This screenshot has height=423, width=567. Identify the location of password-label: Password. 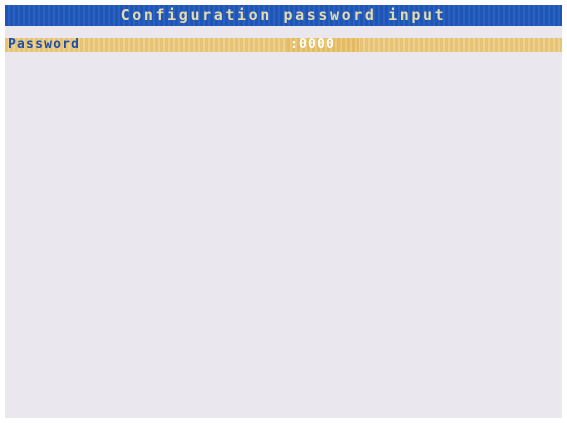
(44, 44).